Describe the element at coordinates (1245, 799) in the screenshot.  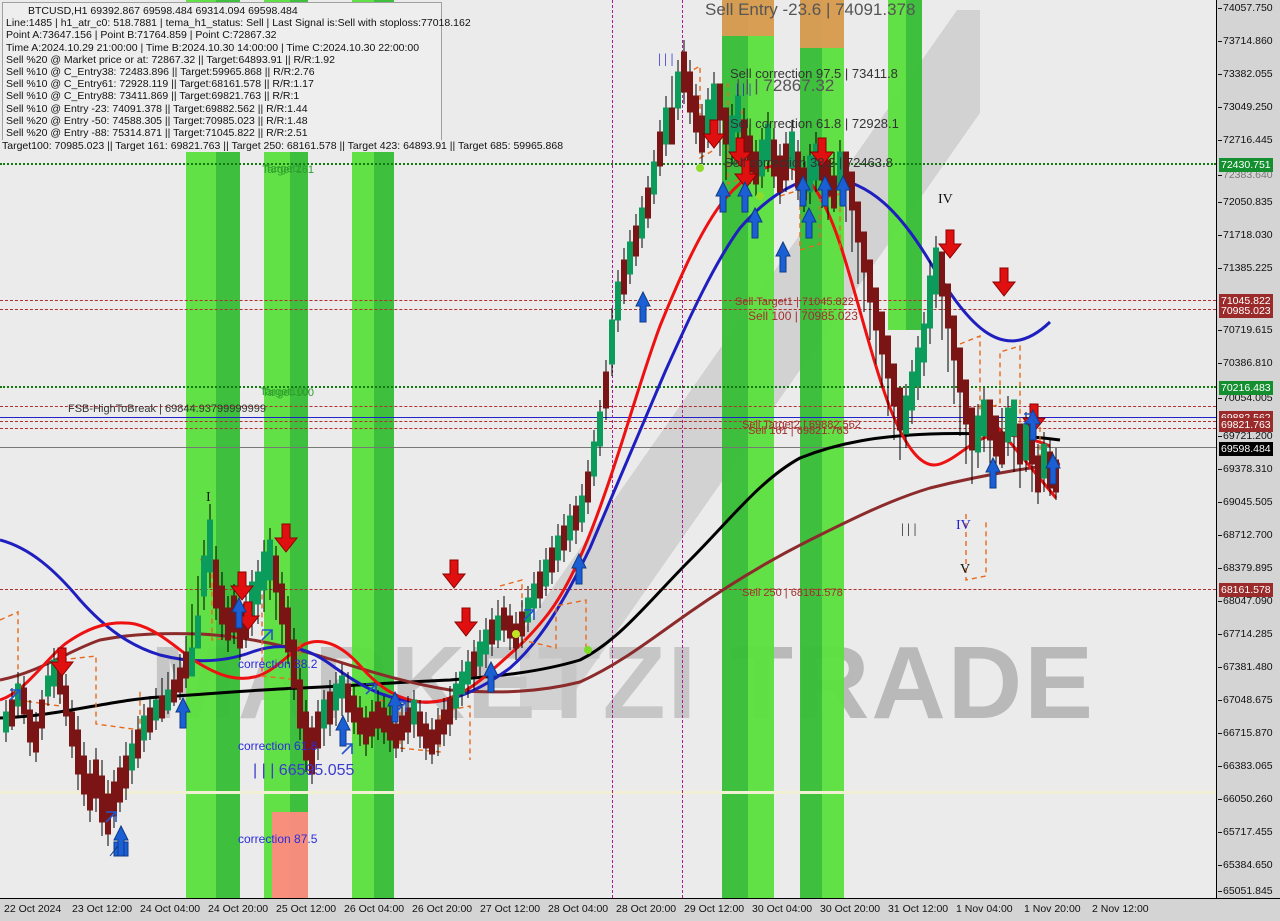
I see `price-tick: 66050.260` at that location.